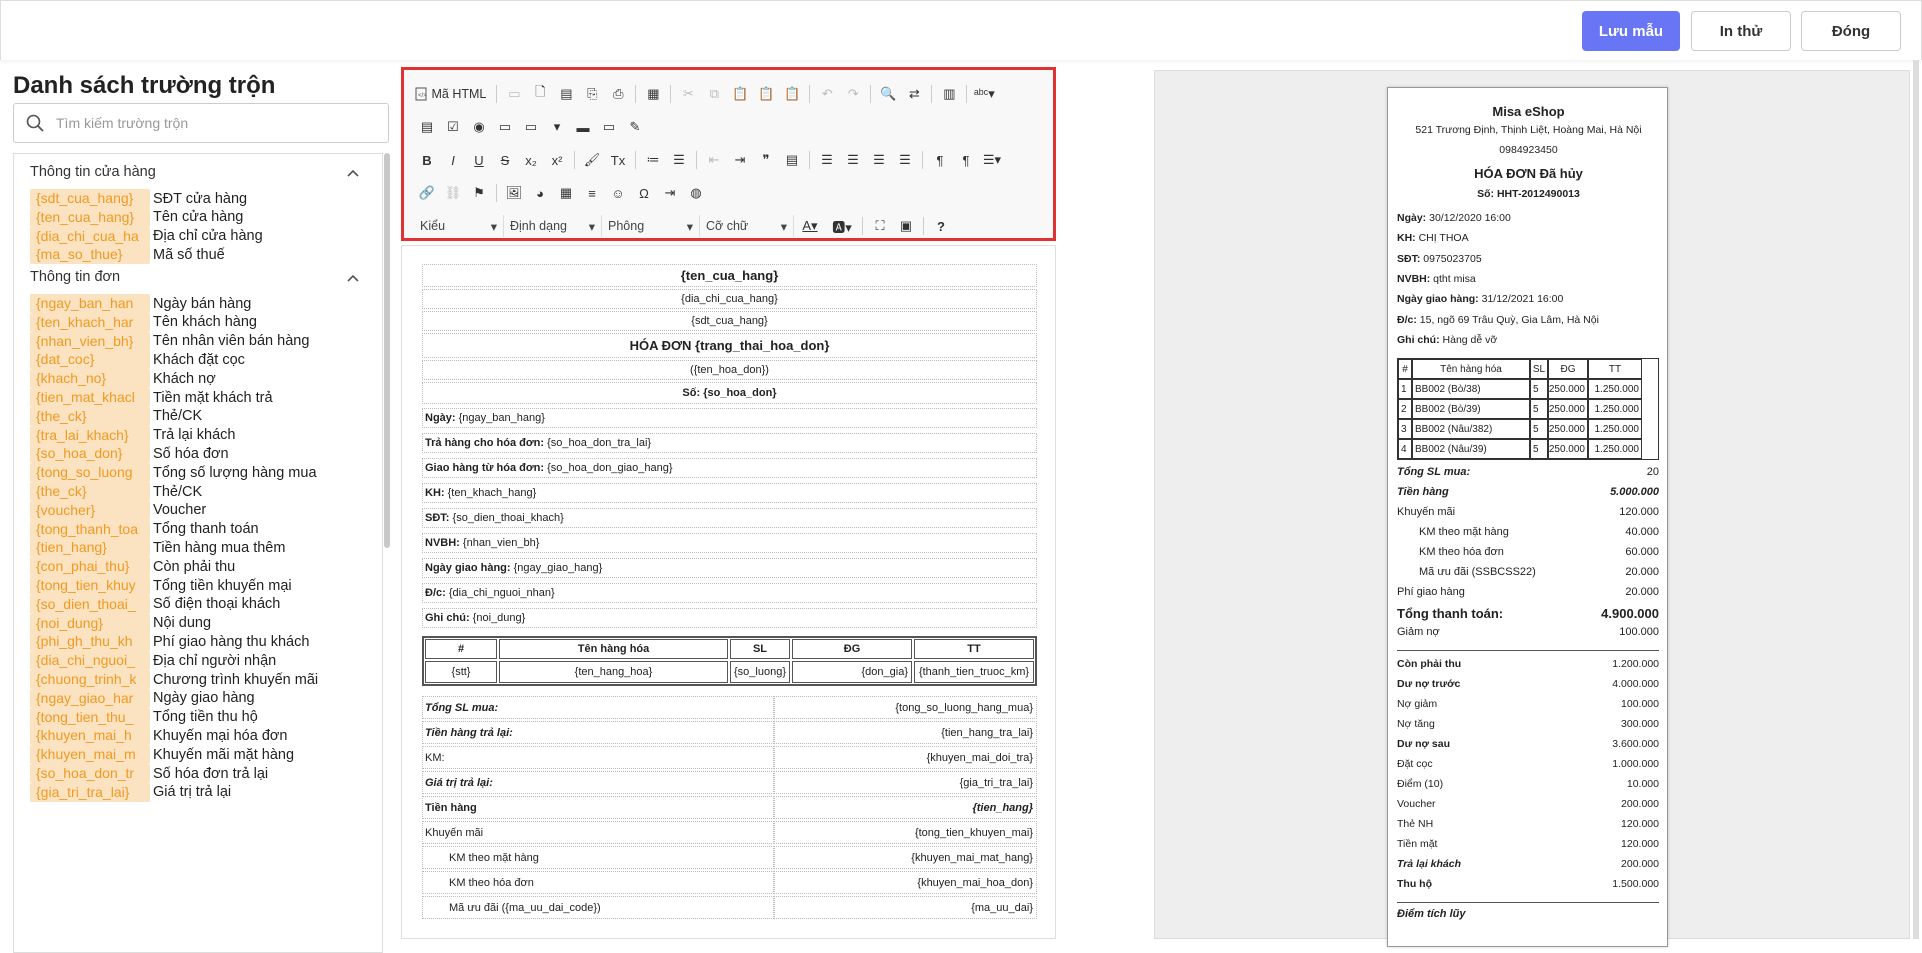 The width and height of the screenshot is (1922, 953). Describe the element at coordinates (90, 736) in the screenshot. I see `merge-field-tag: {khuyen_mai_h` at that location.